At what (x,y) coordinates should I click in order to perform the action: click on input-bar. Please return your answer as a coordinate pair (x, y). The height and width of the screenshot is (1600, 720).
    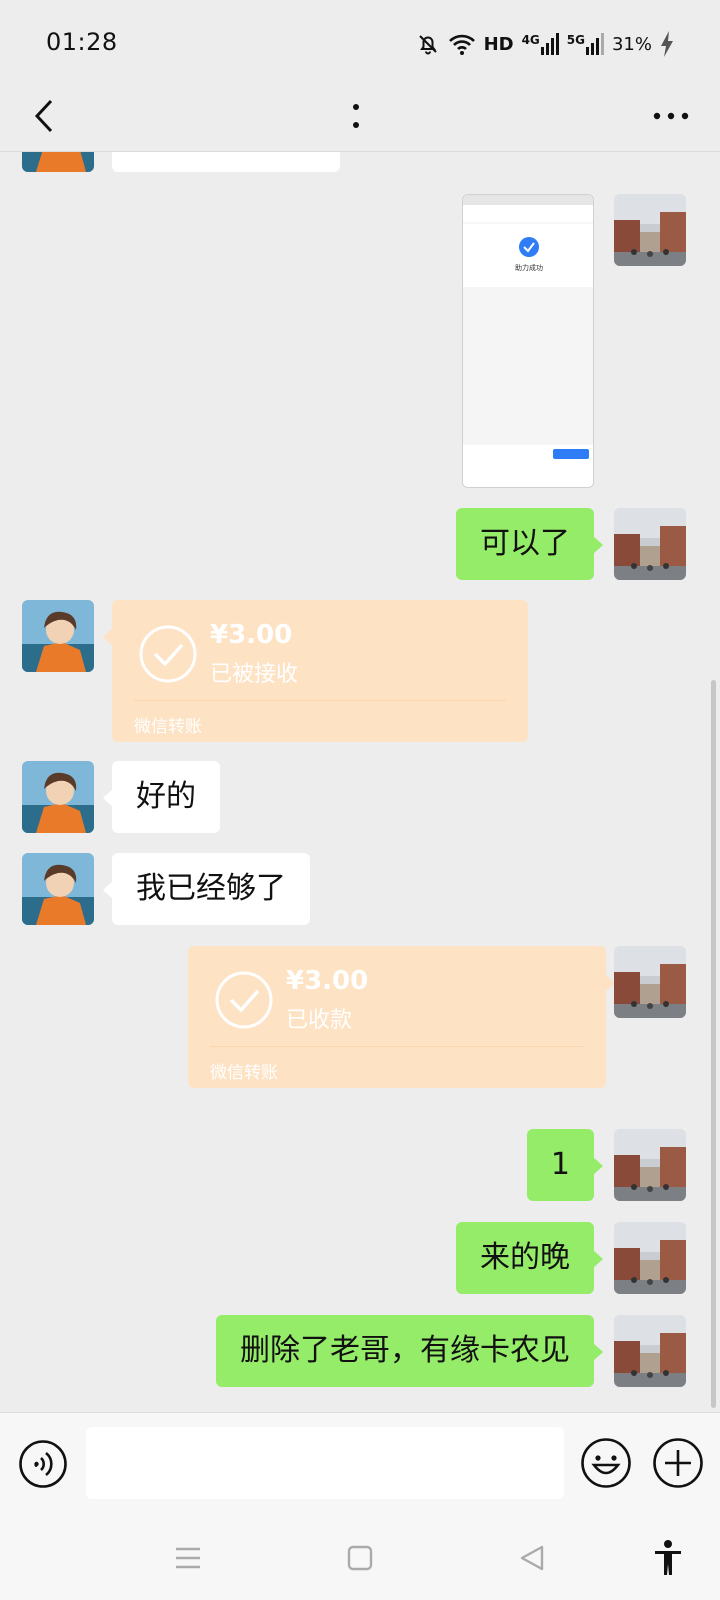
    Looking at the image, I should click on (360, 1464).